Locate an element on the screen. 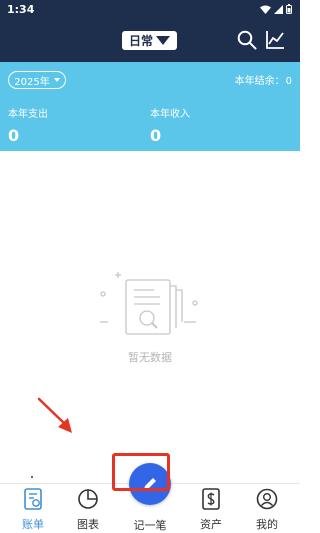  tab-mine: 我的 is located at coordinates (267, 510).